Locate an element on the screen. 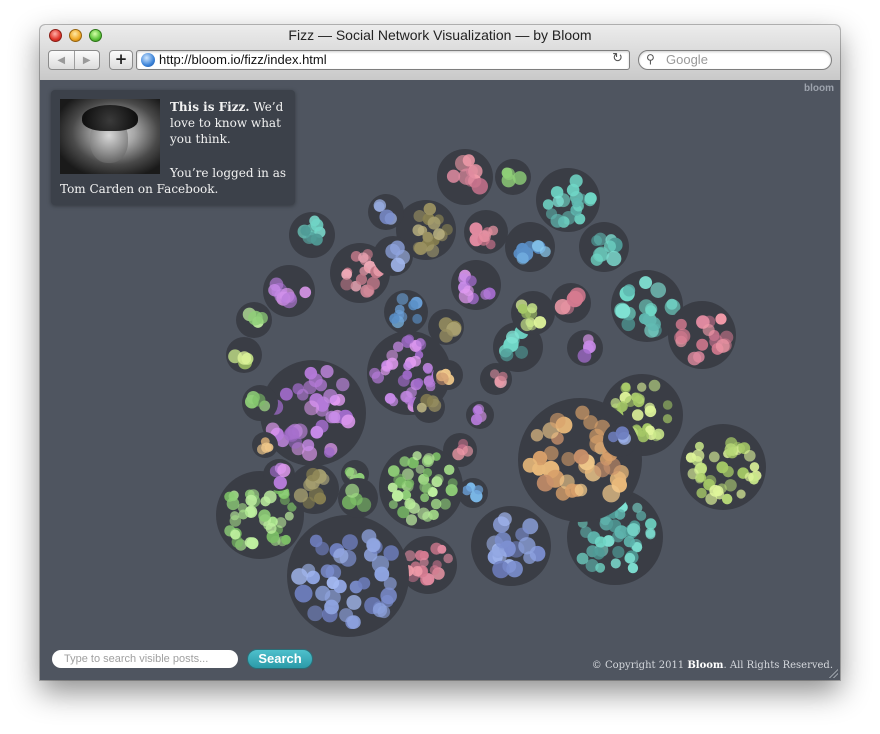  user-avatar is located at coordinates (110, 136).